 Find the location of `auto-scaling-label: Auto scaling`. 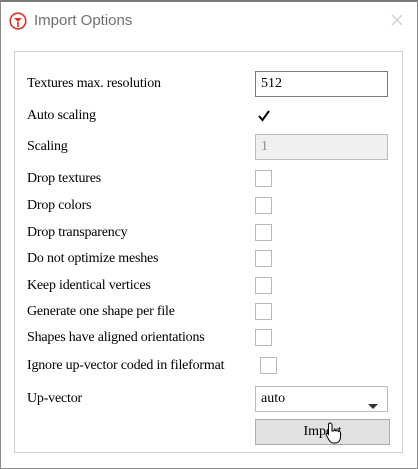

auto-scaling-label: Auto scaling is located at coordinates (61, 115).